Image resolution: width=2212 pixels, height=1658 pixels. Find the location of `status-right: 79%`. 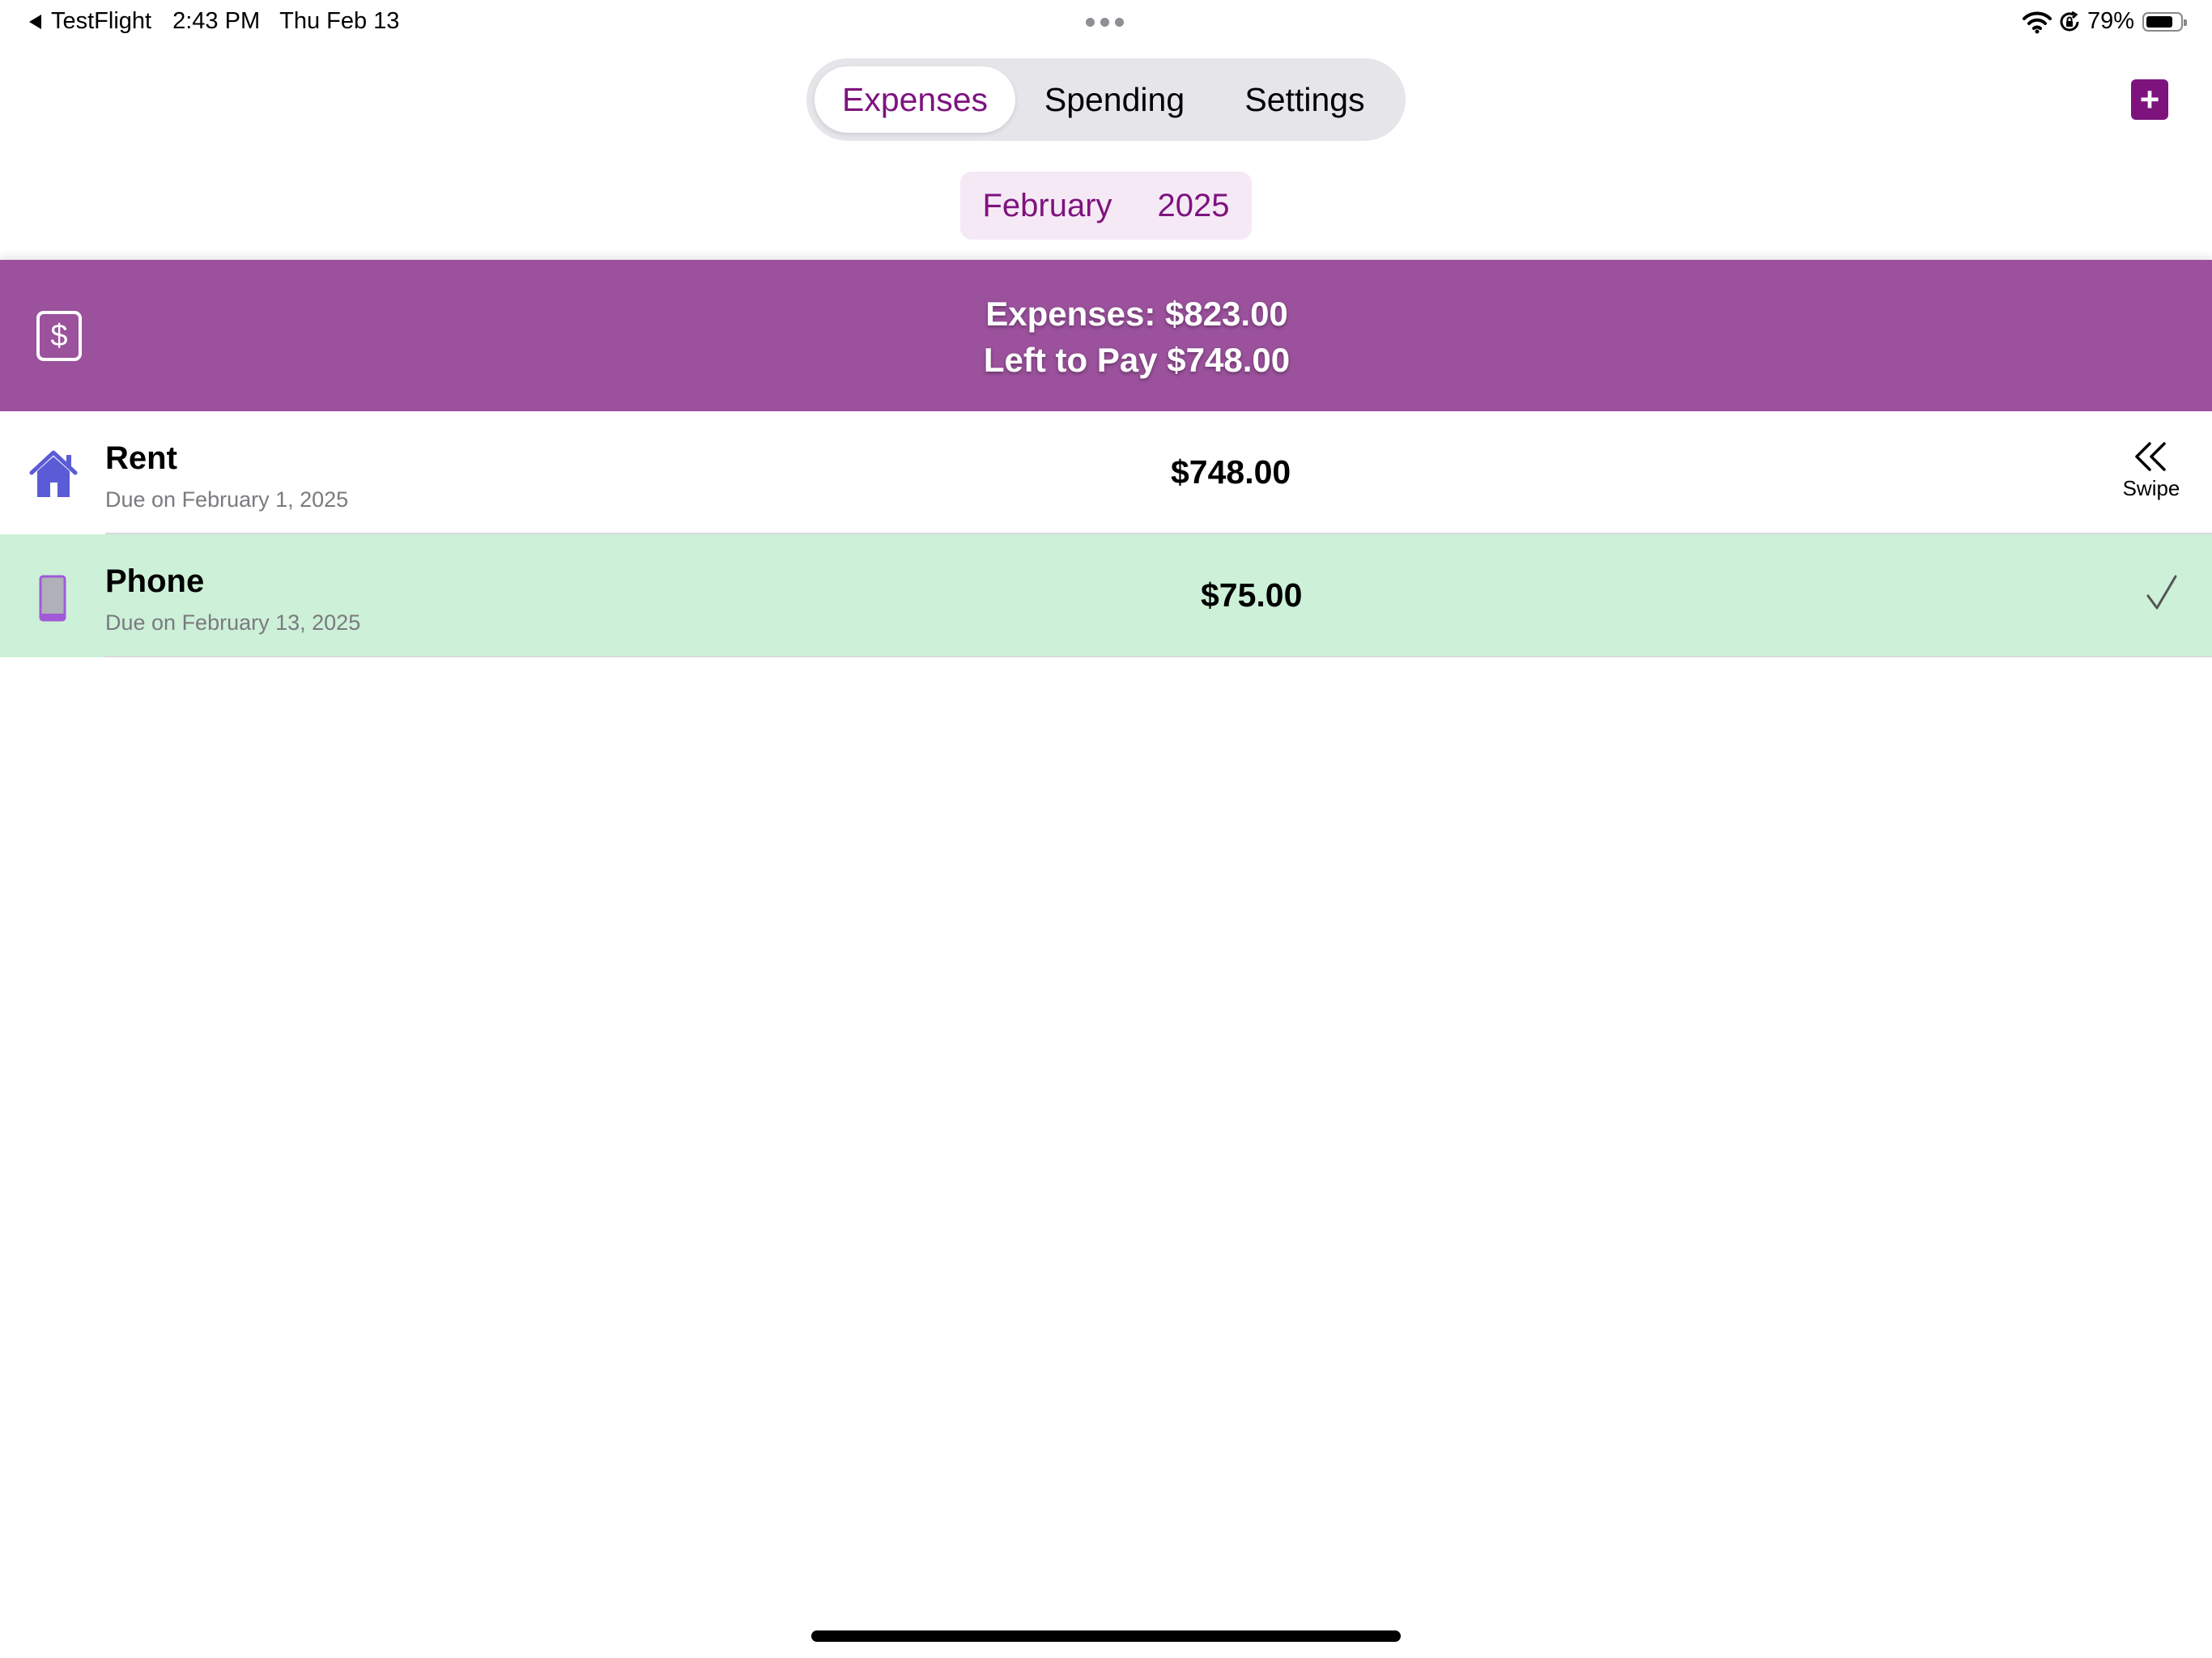

status-right: 79% is located at coordinates (2104, 21).